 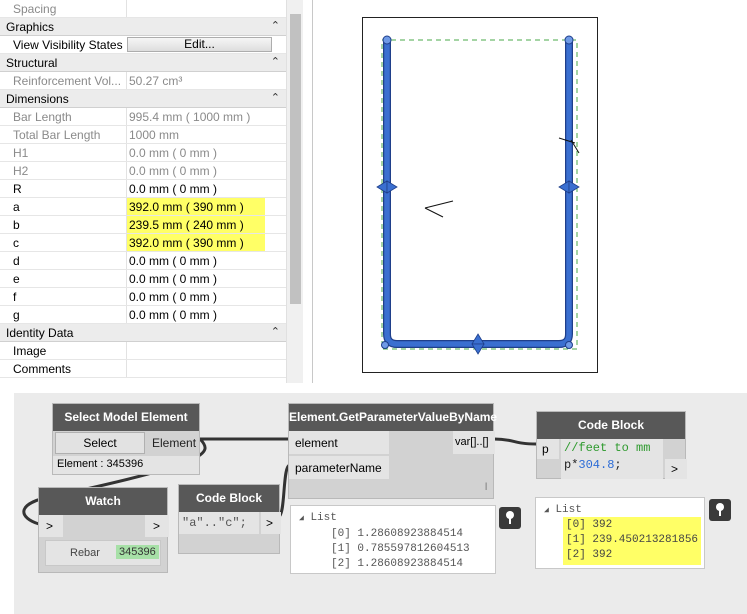 What do you see at coordinates (589, 525) in the screenshot?
I see `list-item: [0] 392` at bounding box center [589, 525].